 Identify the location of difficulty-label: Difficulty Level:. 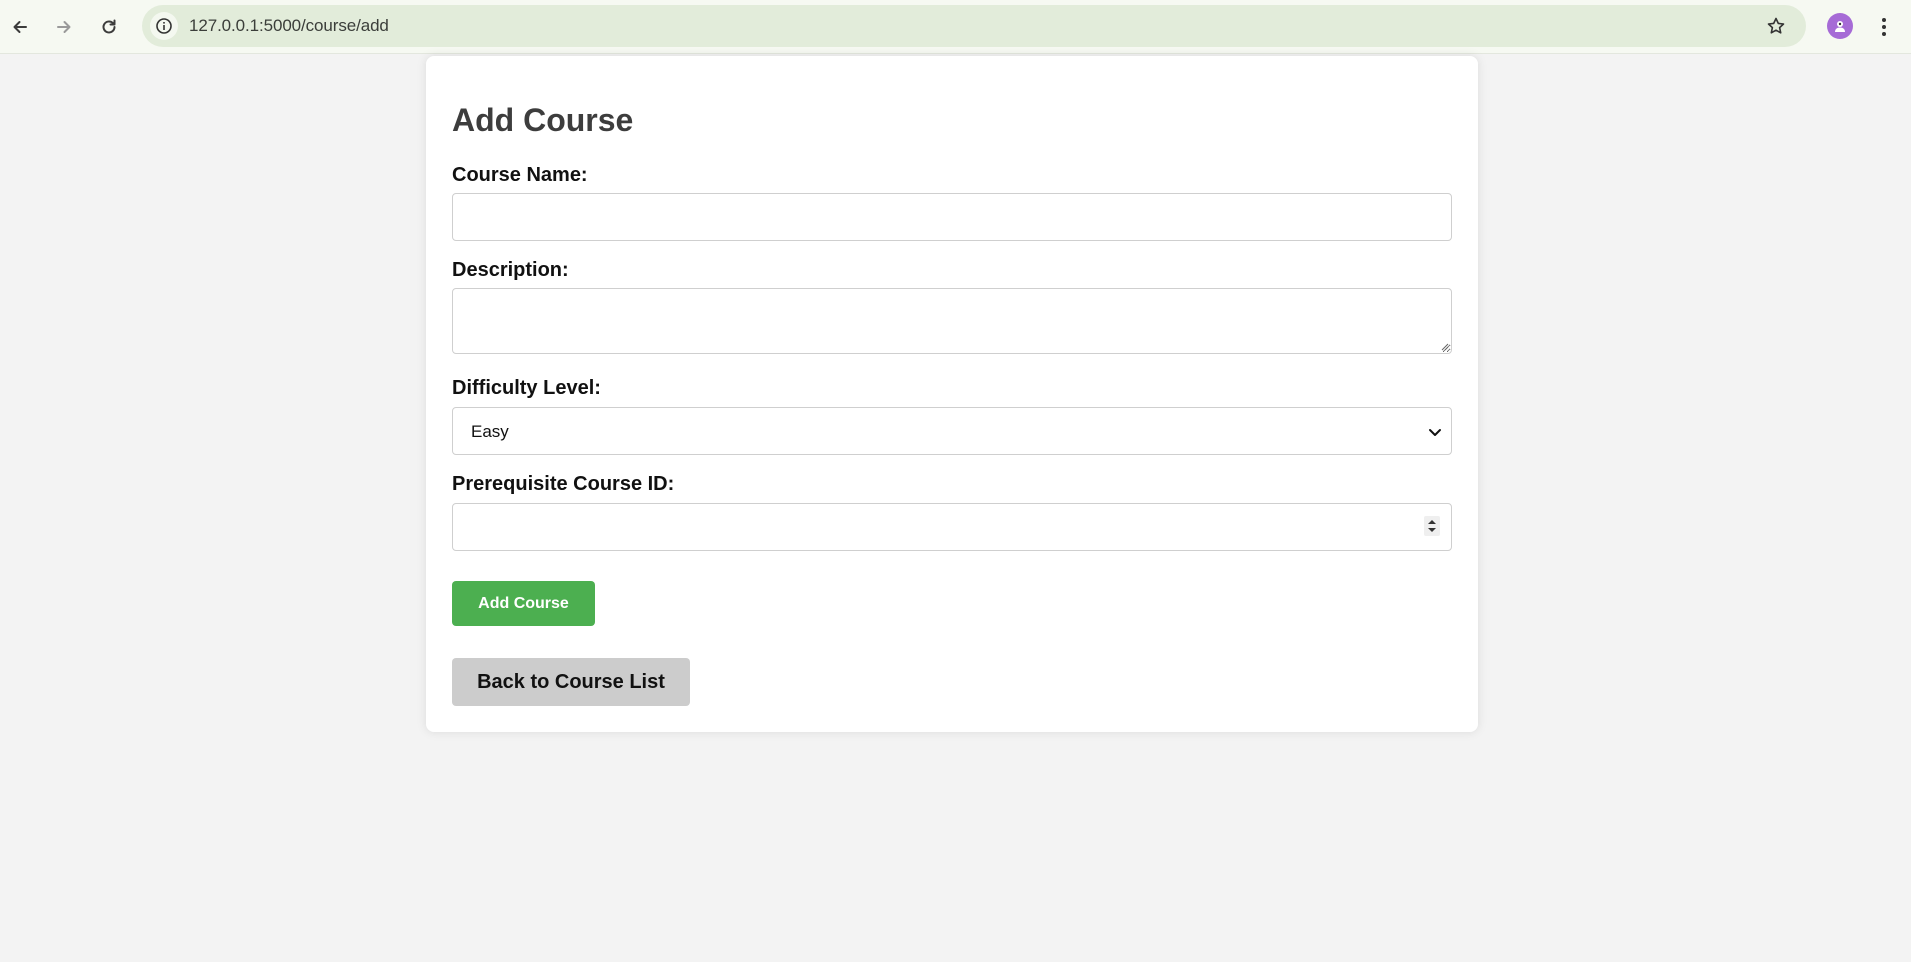
(526, 388).